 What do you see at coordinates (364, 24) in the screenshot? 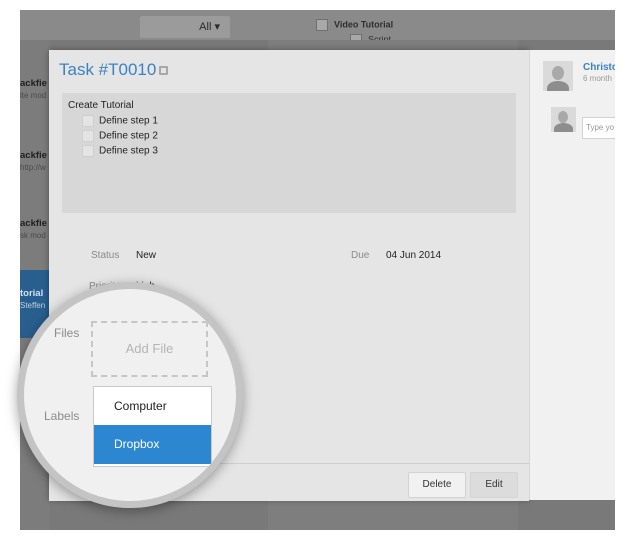
I see `checklist-item-label: Video Tutorial` at bounding box center [364, 24].